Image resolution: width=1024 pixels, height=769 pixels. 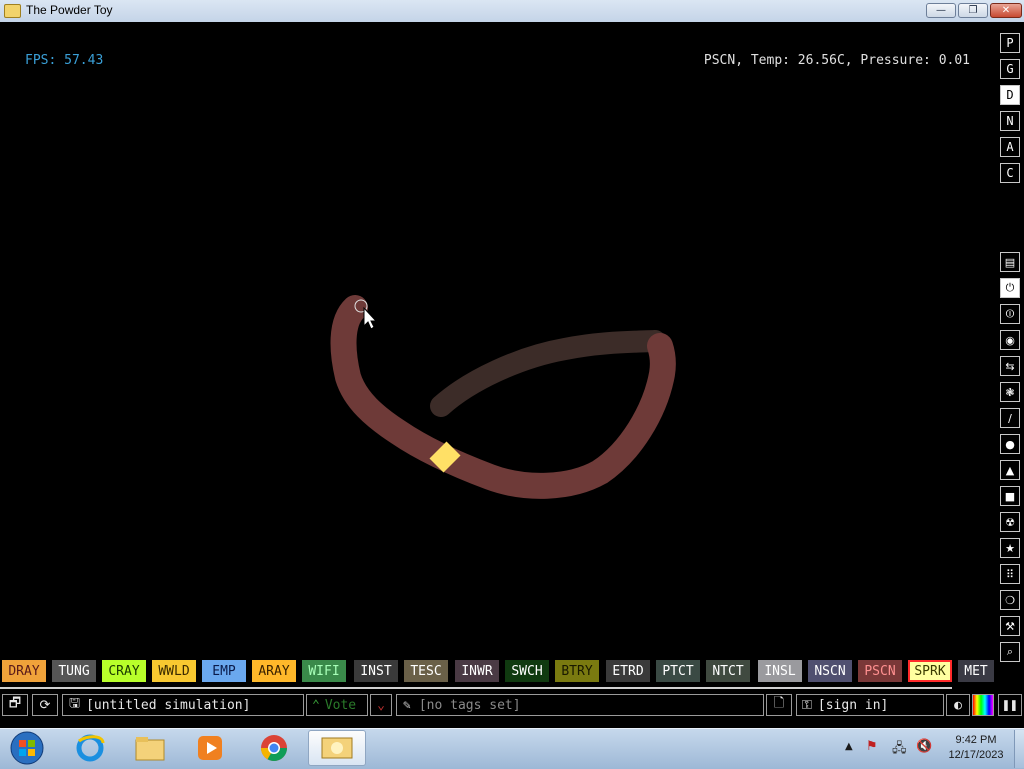 I want to click on element-wwld-button: WWLD, so click(x=174, y=671).